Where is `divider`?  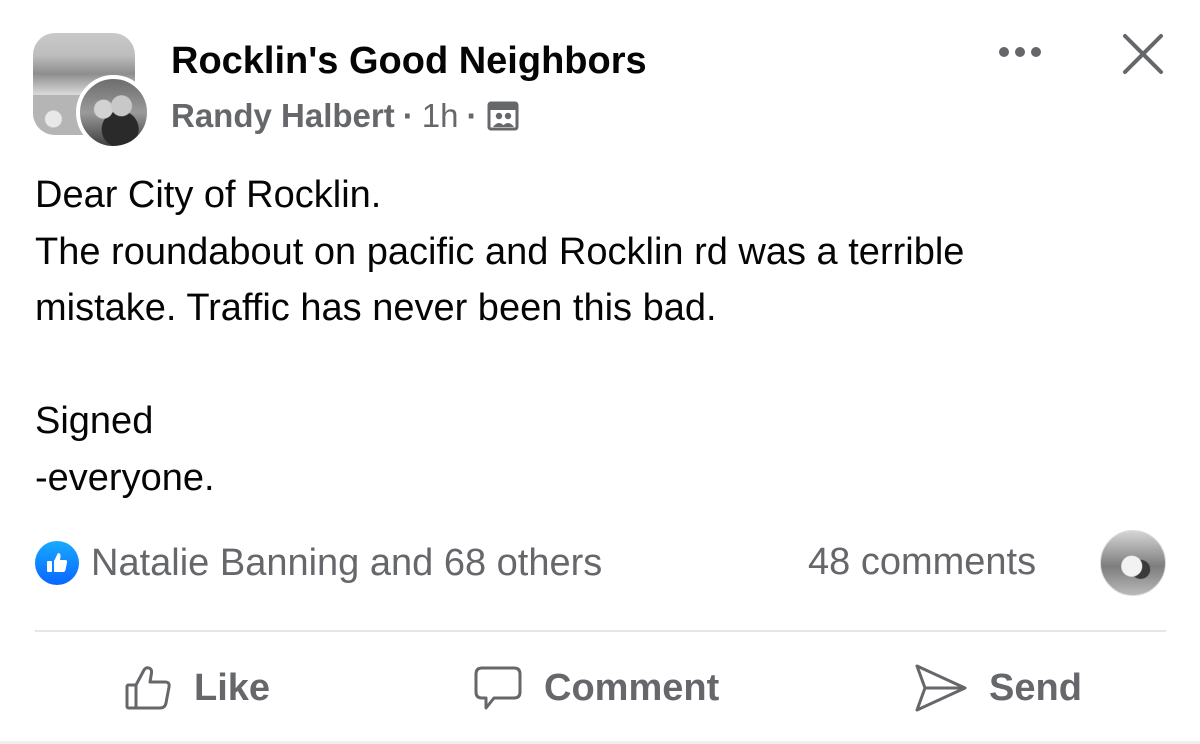
divider is located at coordinates (600, 631).